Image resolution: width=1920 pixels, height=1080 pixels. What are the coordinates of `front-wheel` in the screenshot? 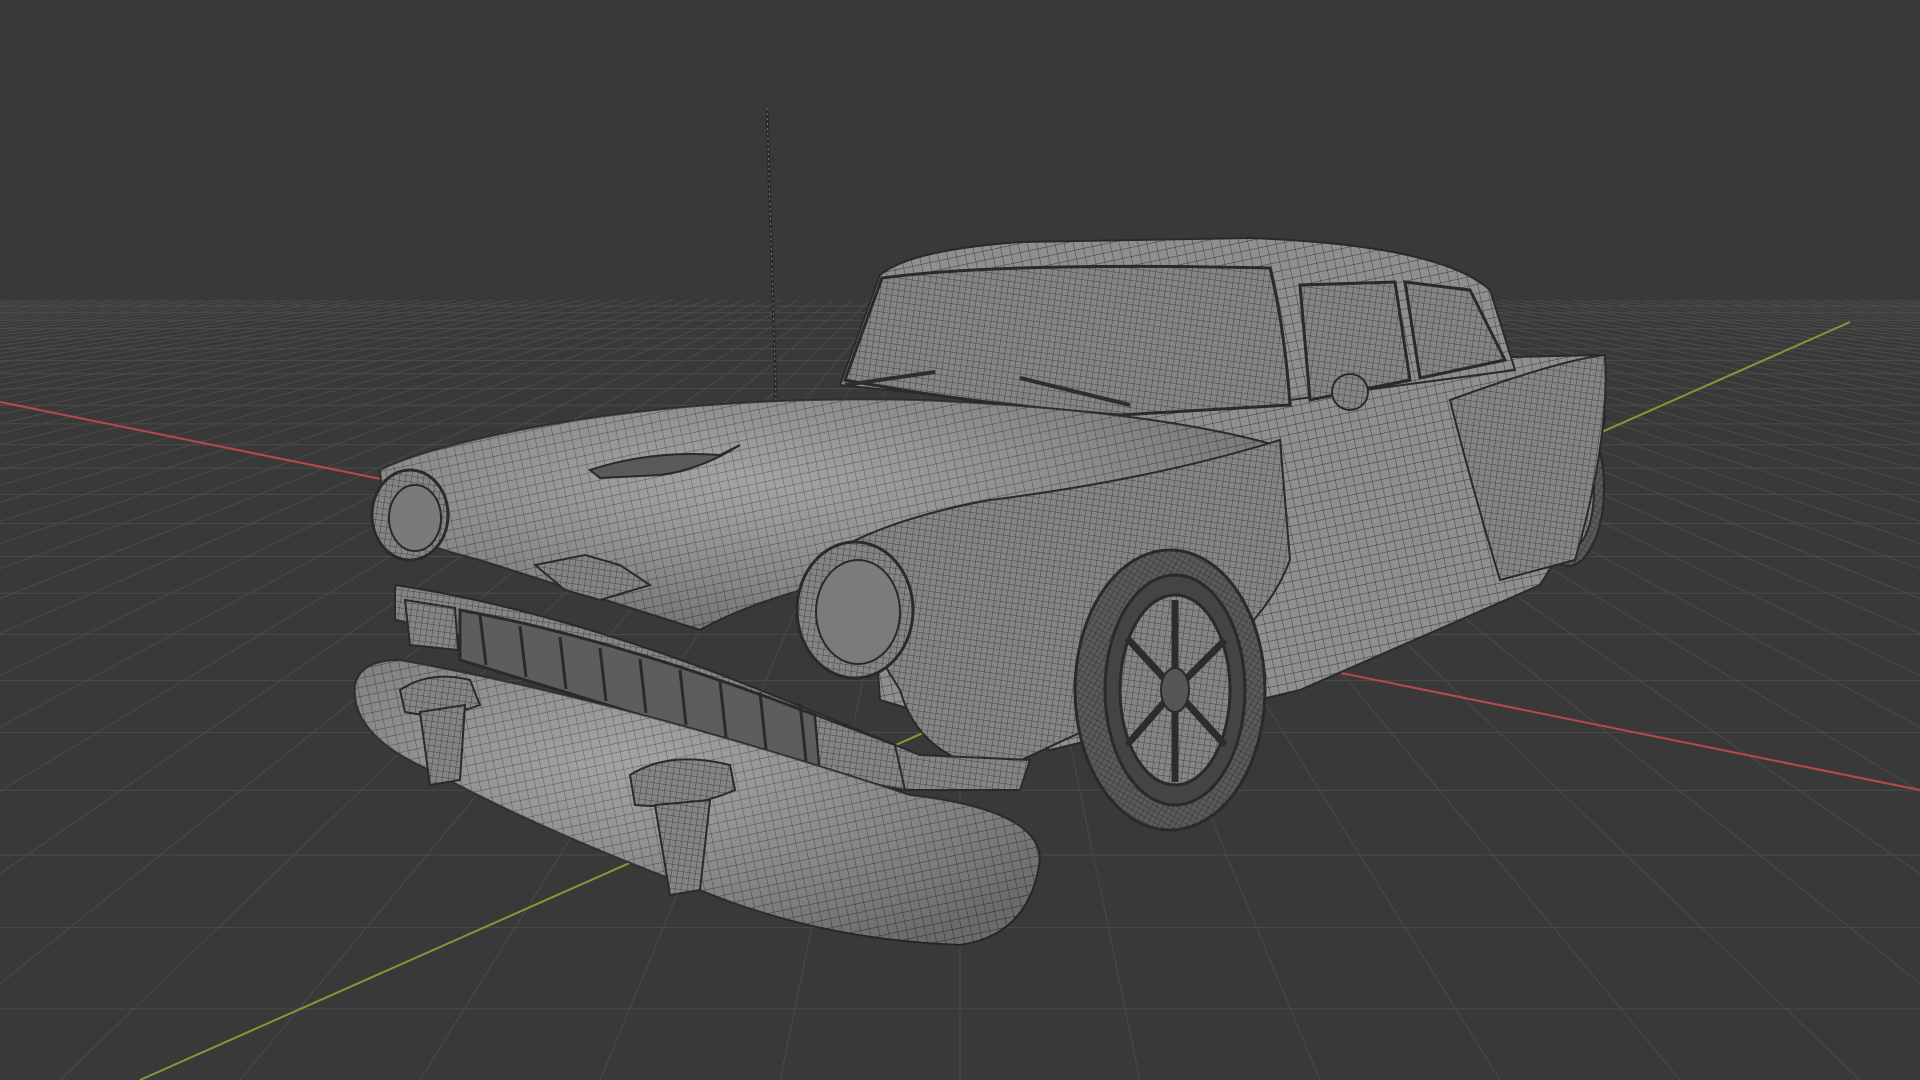 It's located at (1170, 690).